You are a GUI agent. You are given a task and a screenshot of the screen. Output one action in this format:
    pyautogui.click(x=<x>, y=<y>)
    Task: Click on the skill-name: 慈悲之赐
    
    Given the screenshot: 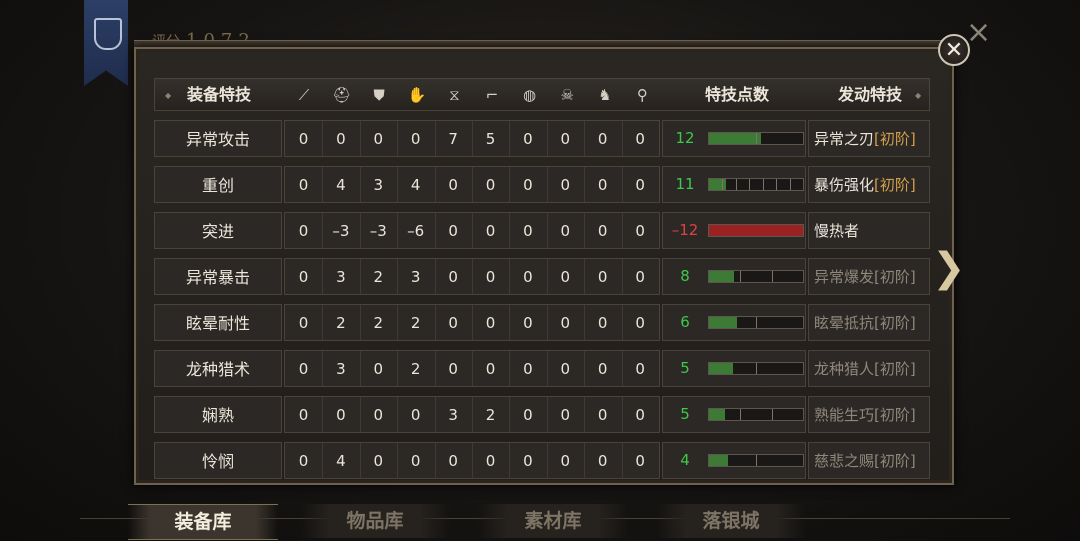 What is the action you would take?
    pyautogui.click(x=844, y=461)
    